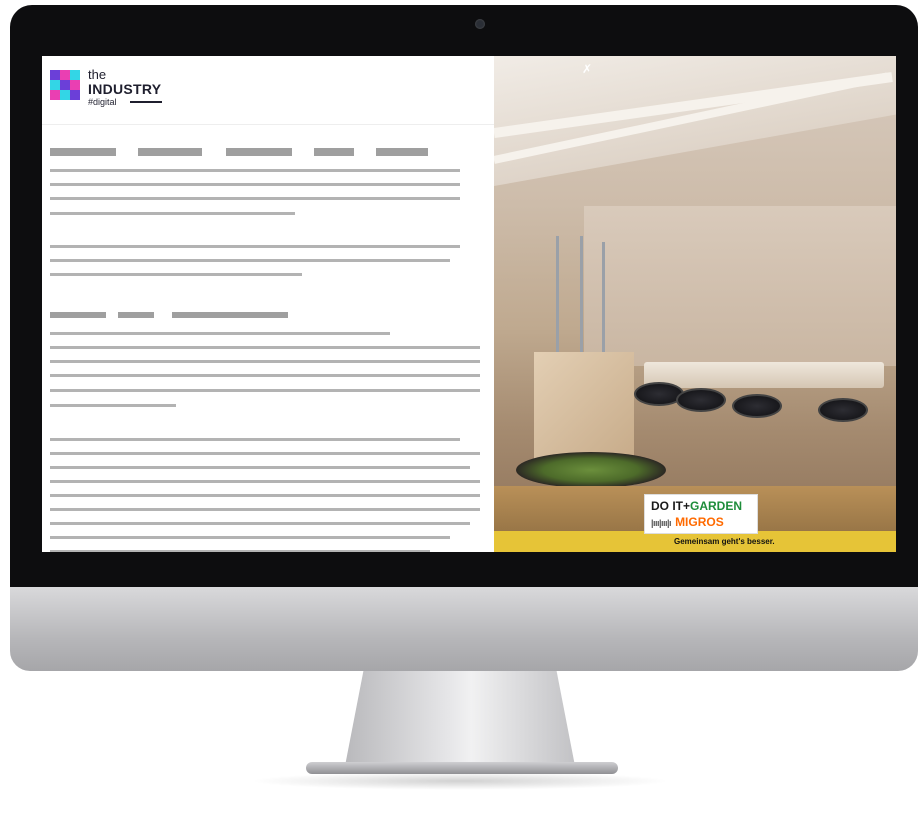  What do you see at coordinates (480, 24) in the screenshot?
I see `camera-icon` at bounding box center [480, 24].